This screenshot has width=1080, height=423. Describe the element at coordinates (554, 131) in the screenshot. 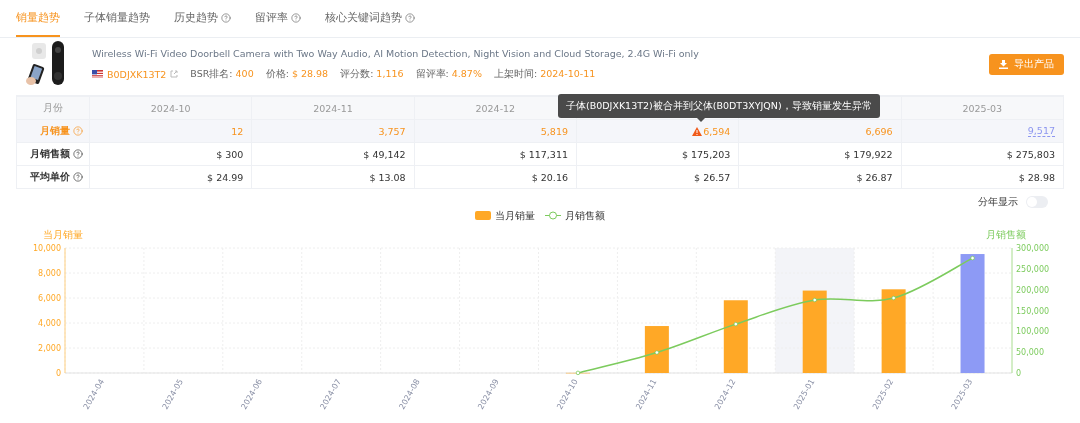

I see `table-cell: 5,819` at that location.